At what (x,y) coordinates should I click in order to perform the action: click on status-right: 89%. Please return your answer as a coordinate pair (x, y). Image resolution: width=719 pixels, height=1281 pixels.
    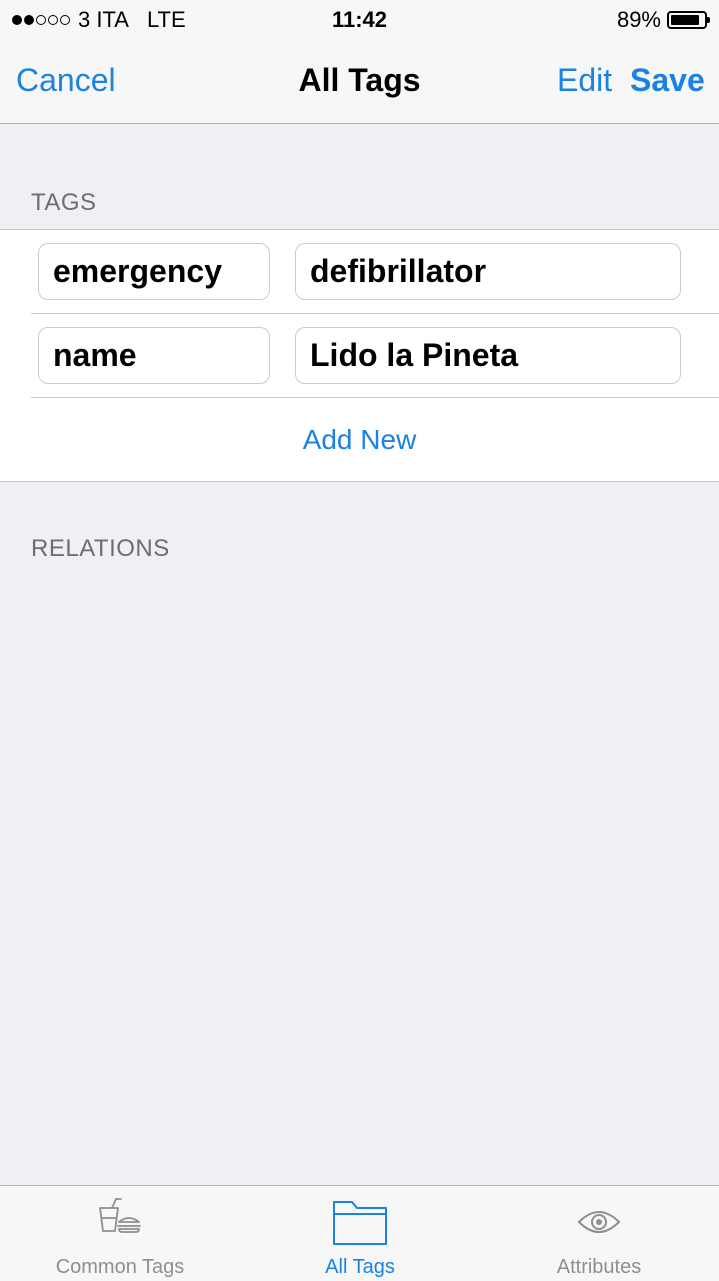
    Looking at the image, I should click on (663, 20).